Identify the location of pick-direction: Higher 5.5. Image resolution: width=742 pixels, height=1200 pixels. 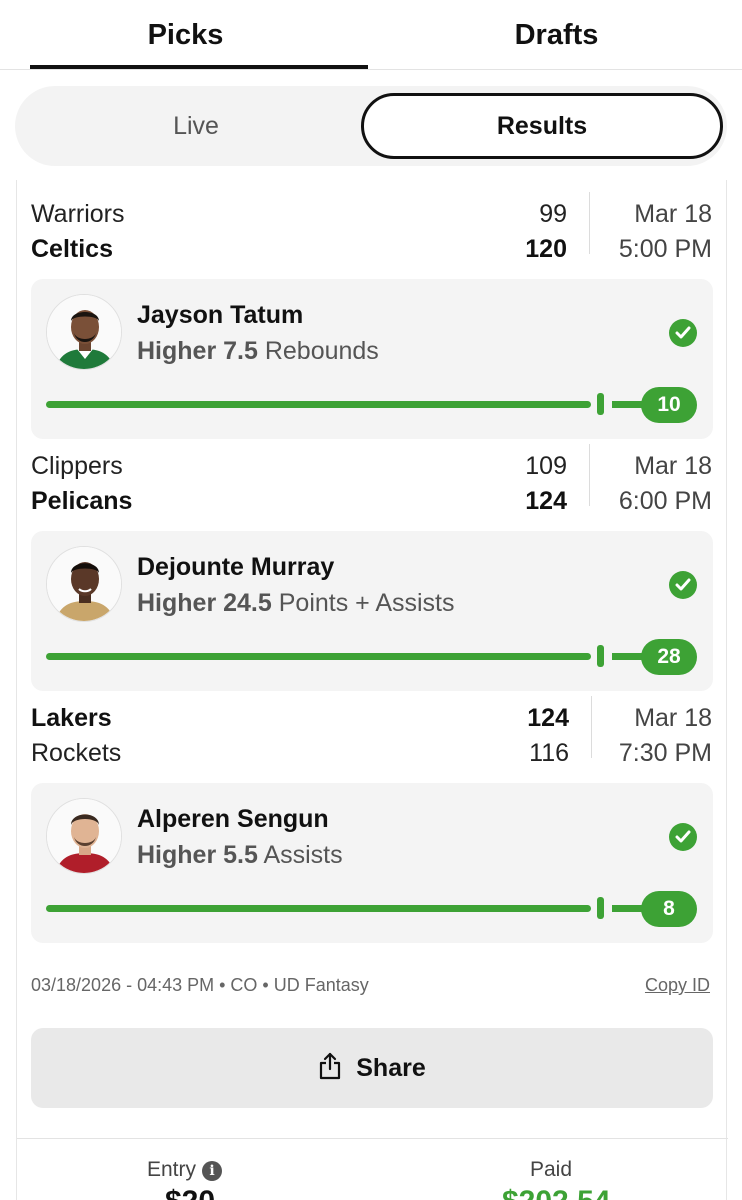
(197, 855).